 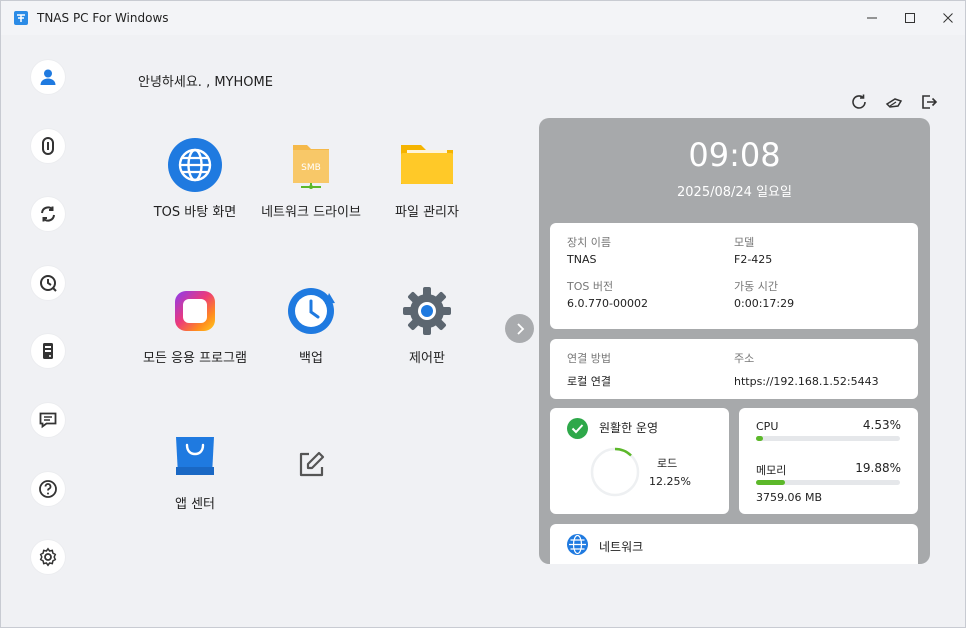 I want to click on model-label: 모델, so click(x=744, y=242).